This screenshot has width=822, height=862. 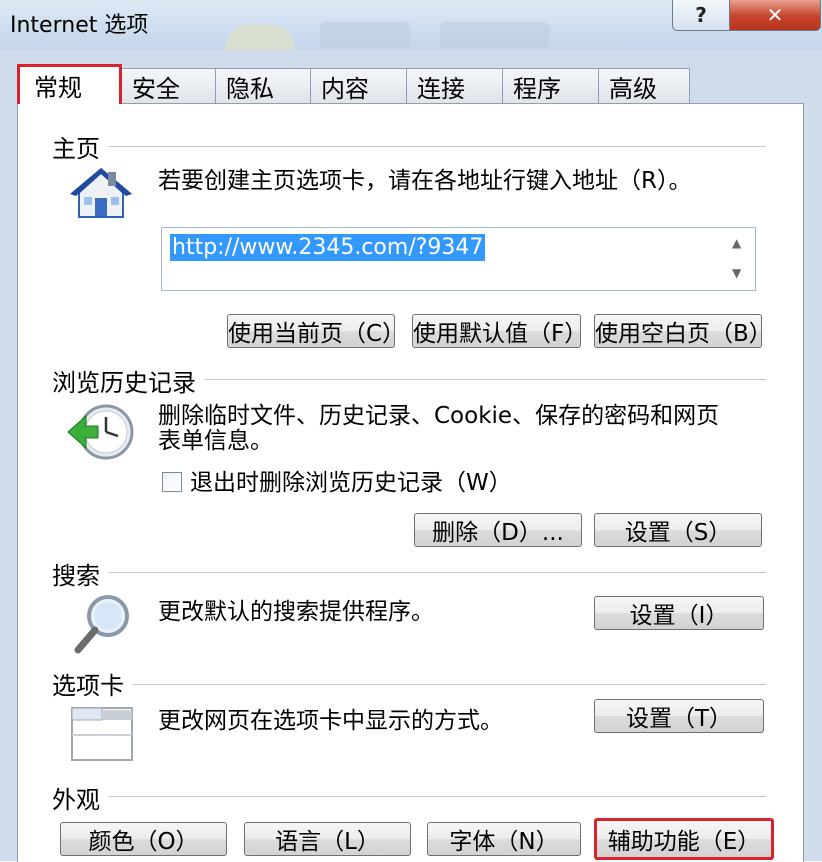 I want to click on tab-content: 内容, so click(x=358, y=86).